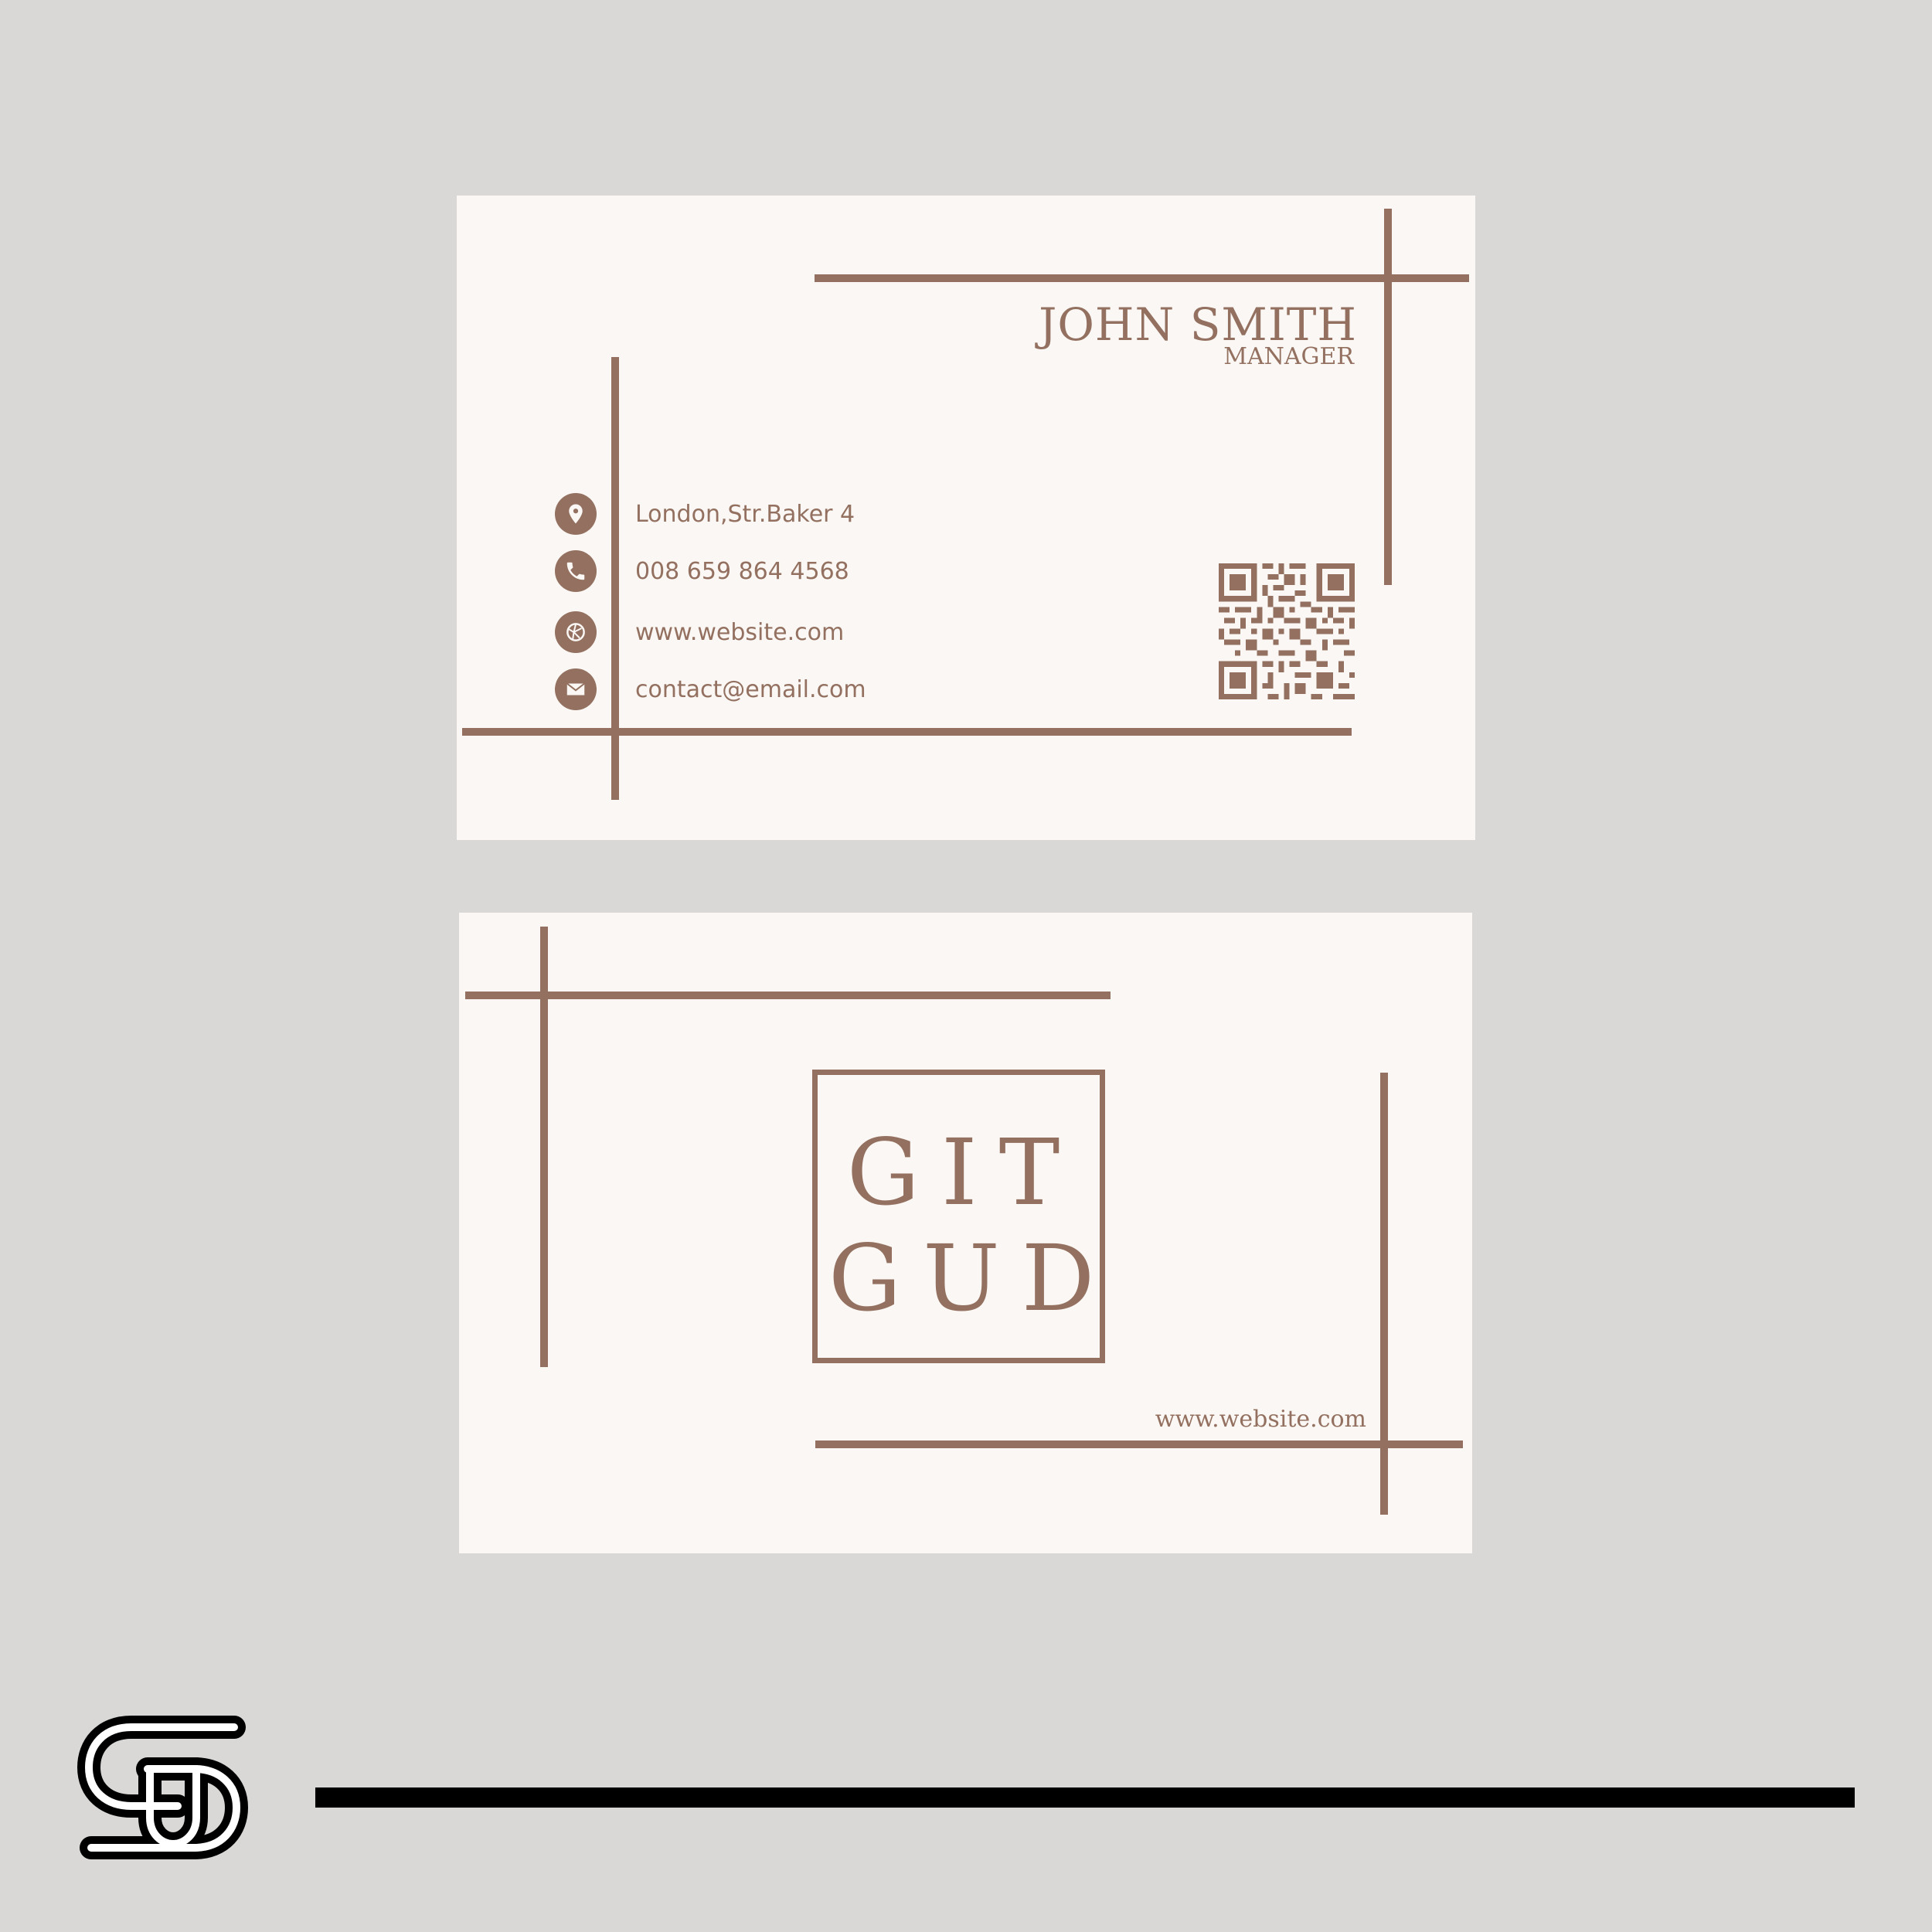  Describe the element at coordinates (576, 689) in the screenshot. I see `envelope-icon` at that location.